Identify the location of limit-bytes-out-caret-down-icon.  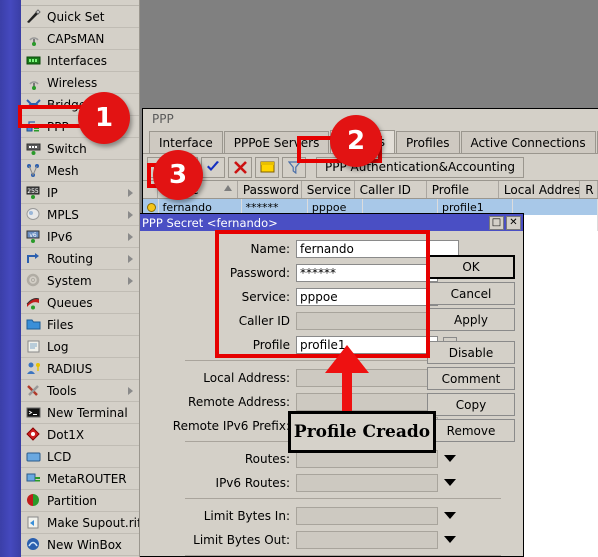
(450, 539).